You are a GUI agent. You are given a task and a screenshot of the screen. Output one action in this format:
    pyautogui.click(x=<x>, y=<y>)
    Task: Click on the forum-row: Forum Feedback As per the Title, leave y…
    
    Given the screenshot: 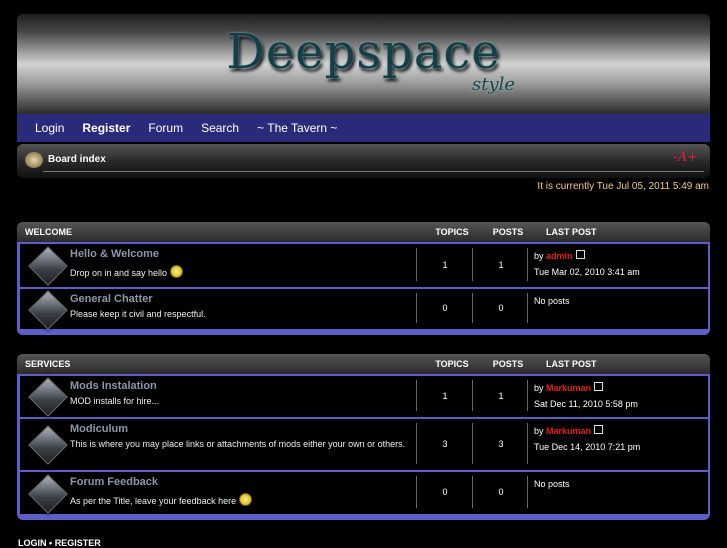 What is the action you would take?
    pyautogui.click(x=364, y=493)
    